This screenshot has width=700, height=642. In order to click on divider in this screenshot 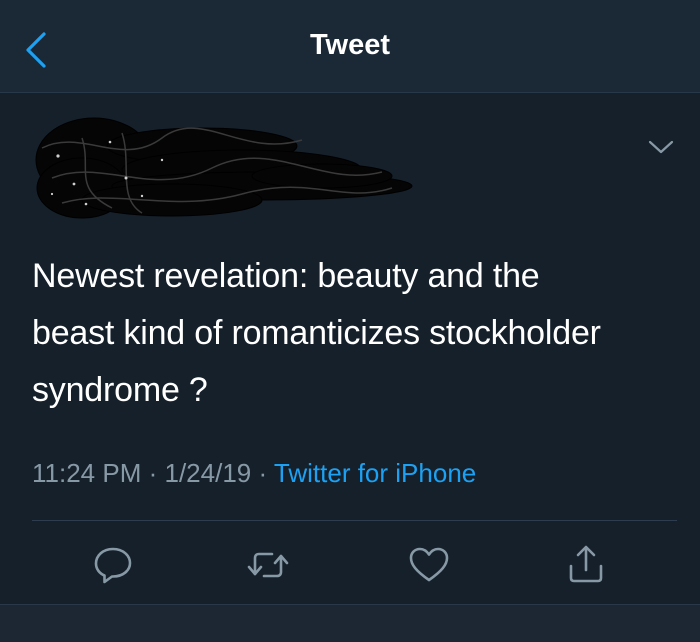, I will do `click(354, 520)`.